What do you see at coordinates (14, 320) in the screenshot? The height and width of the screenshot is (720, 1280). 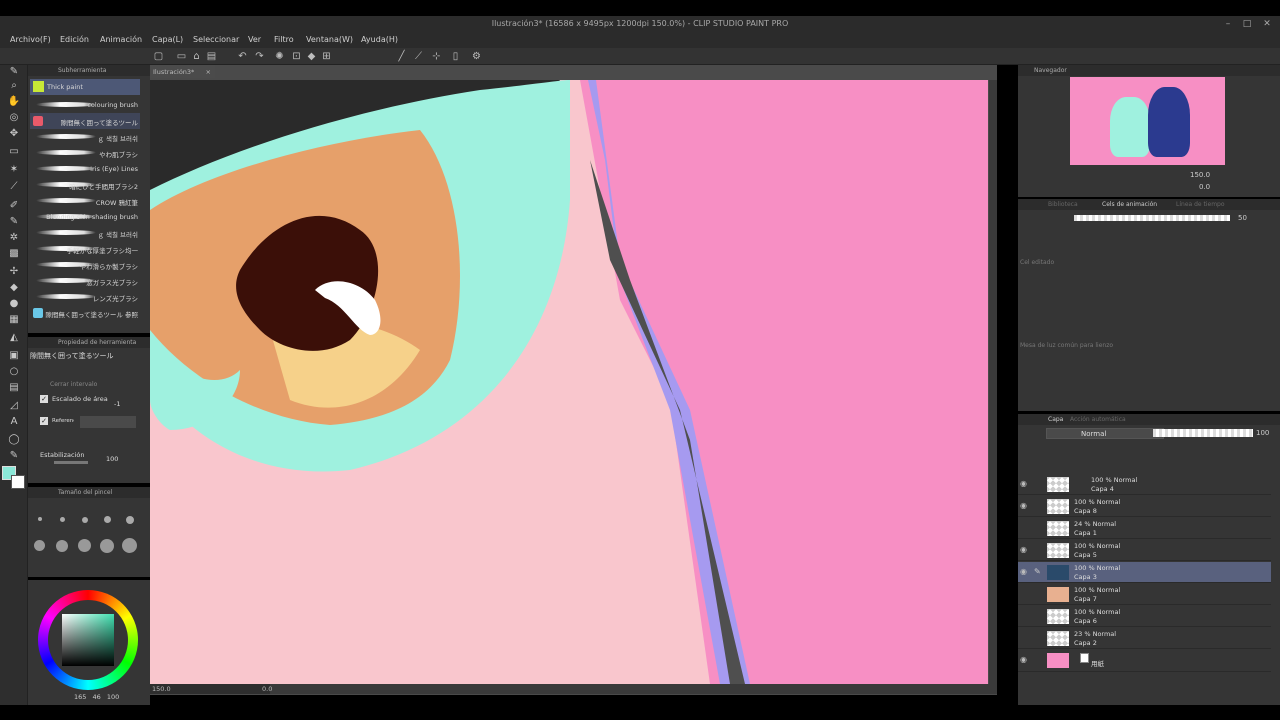 I see `gradient-icon: ▦` at bounding box center [14, 320].